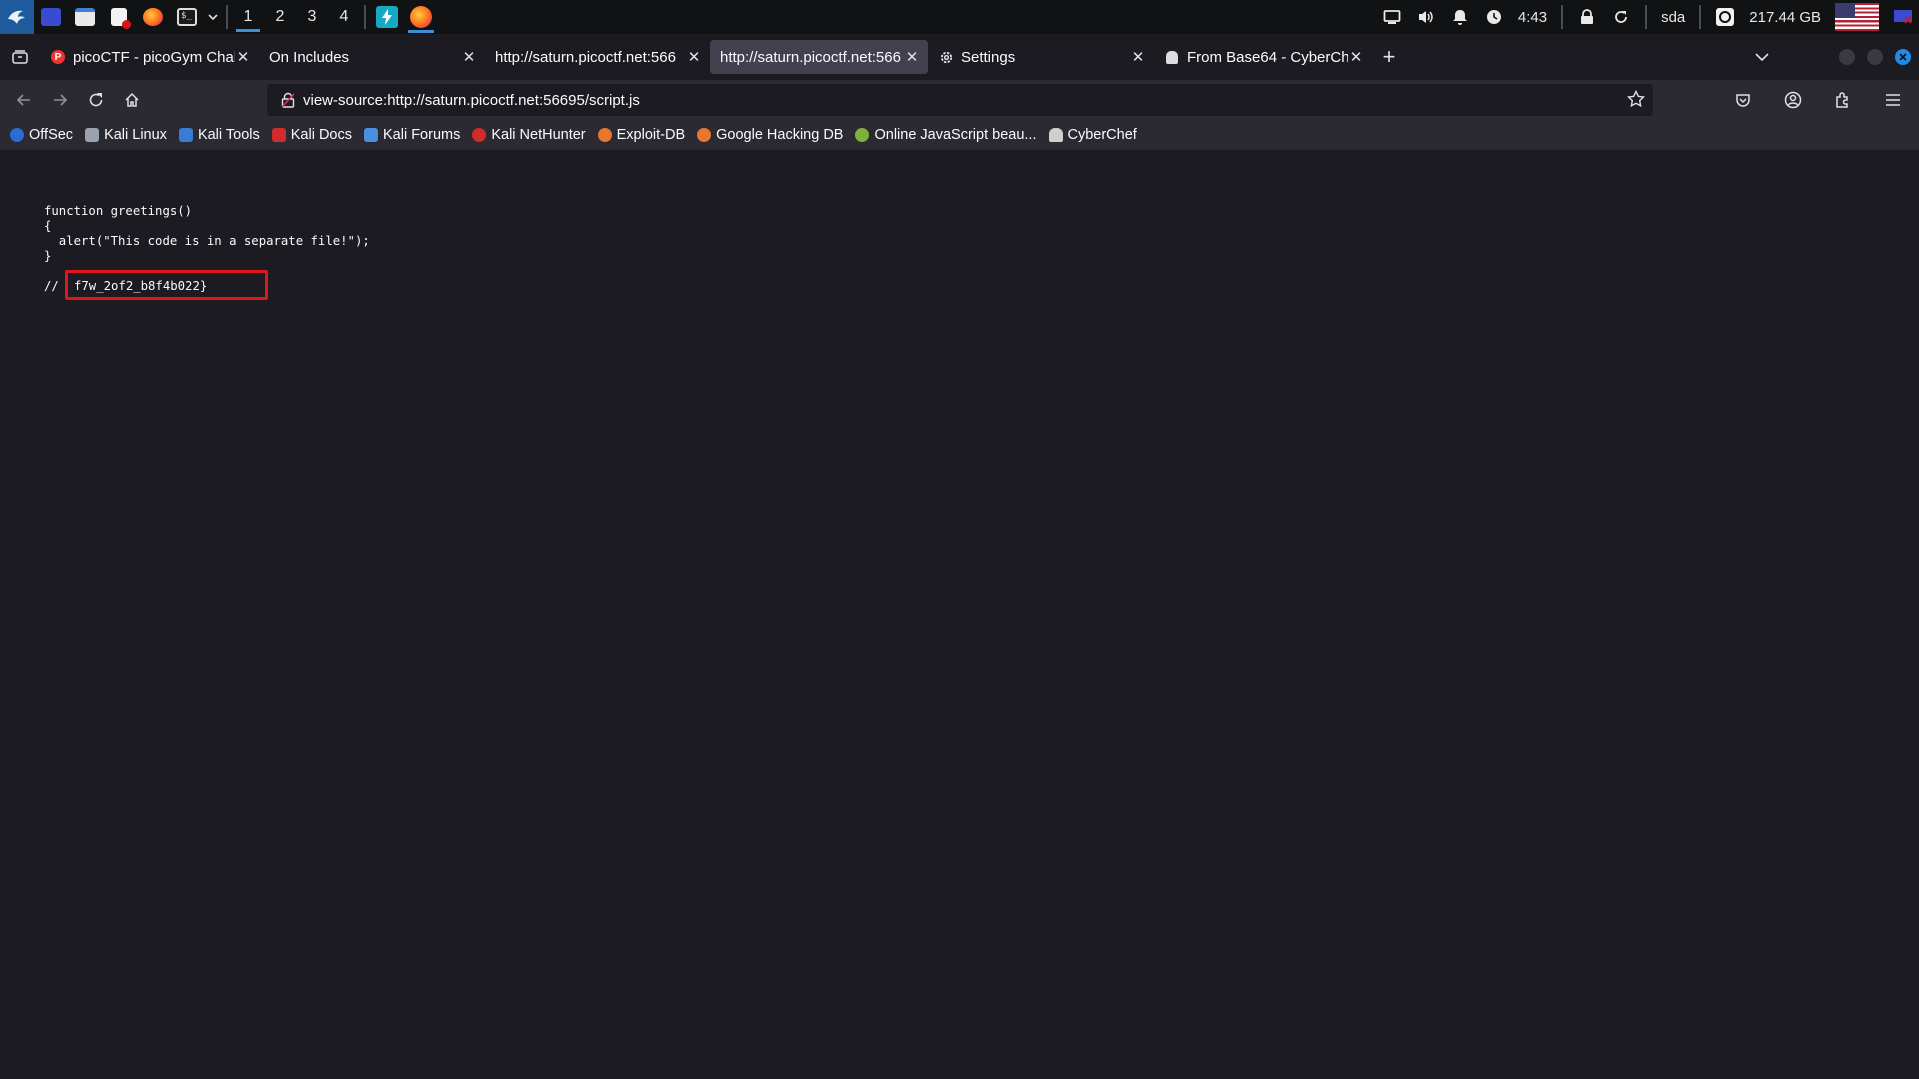  Describe the element at coordinates (1743, 100) in the screenshot. I see `pocket-icon` at that location.